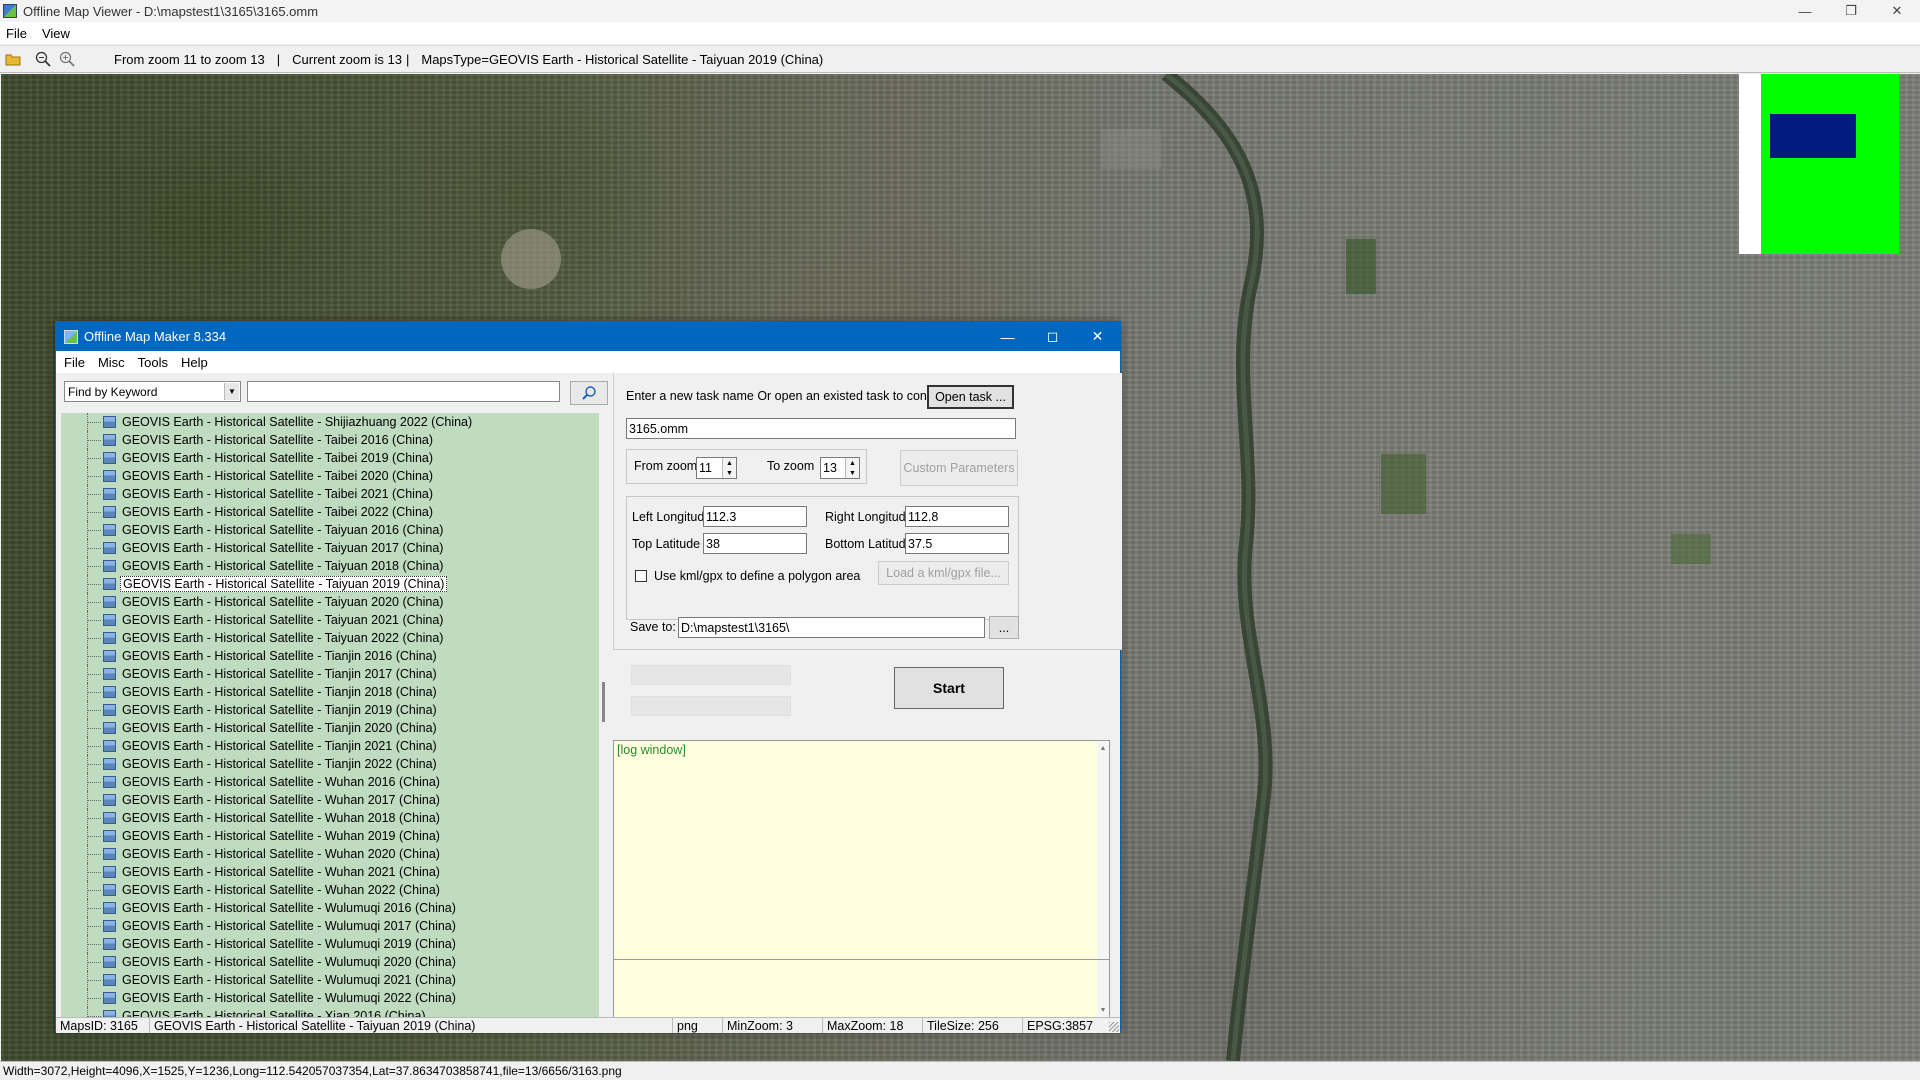  Describe the element at coordinates (1103, 988) in the screenshot. I see `log-scrollbar-track: ▼` at that location.